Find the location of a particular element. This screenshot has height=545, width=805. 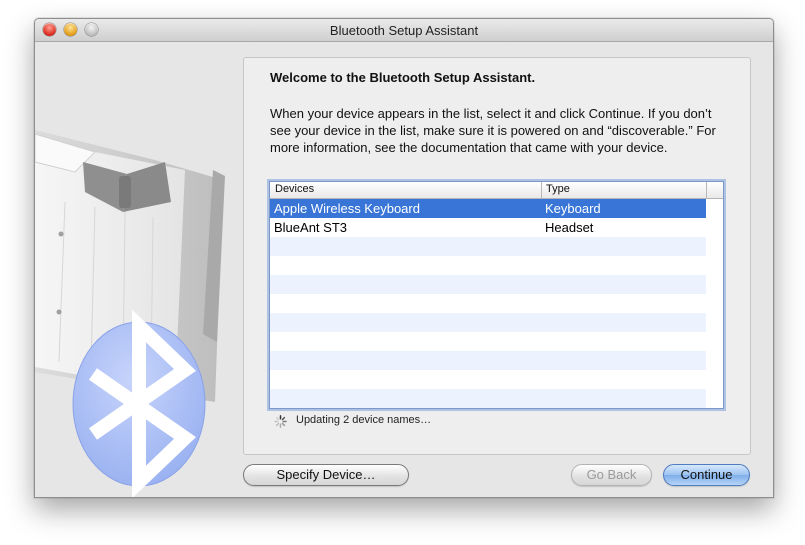

device-type-cell: Keyboard is located at coordinates (573, 208).